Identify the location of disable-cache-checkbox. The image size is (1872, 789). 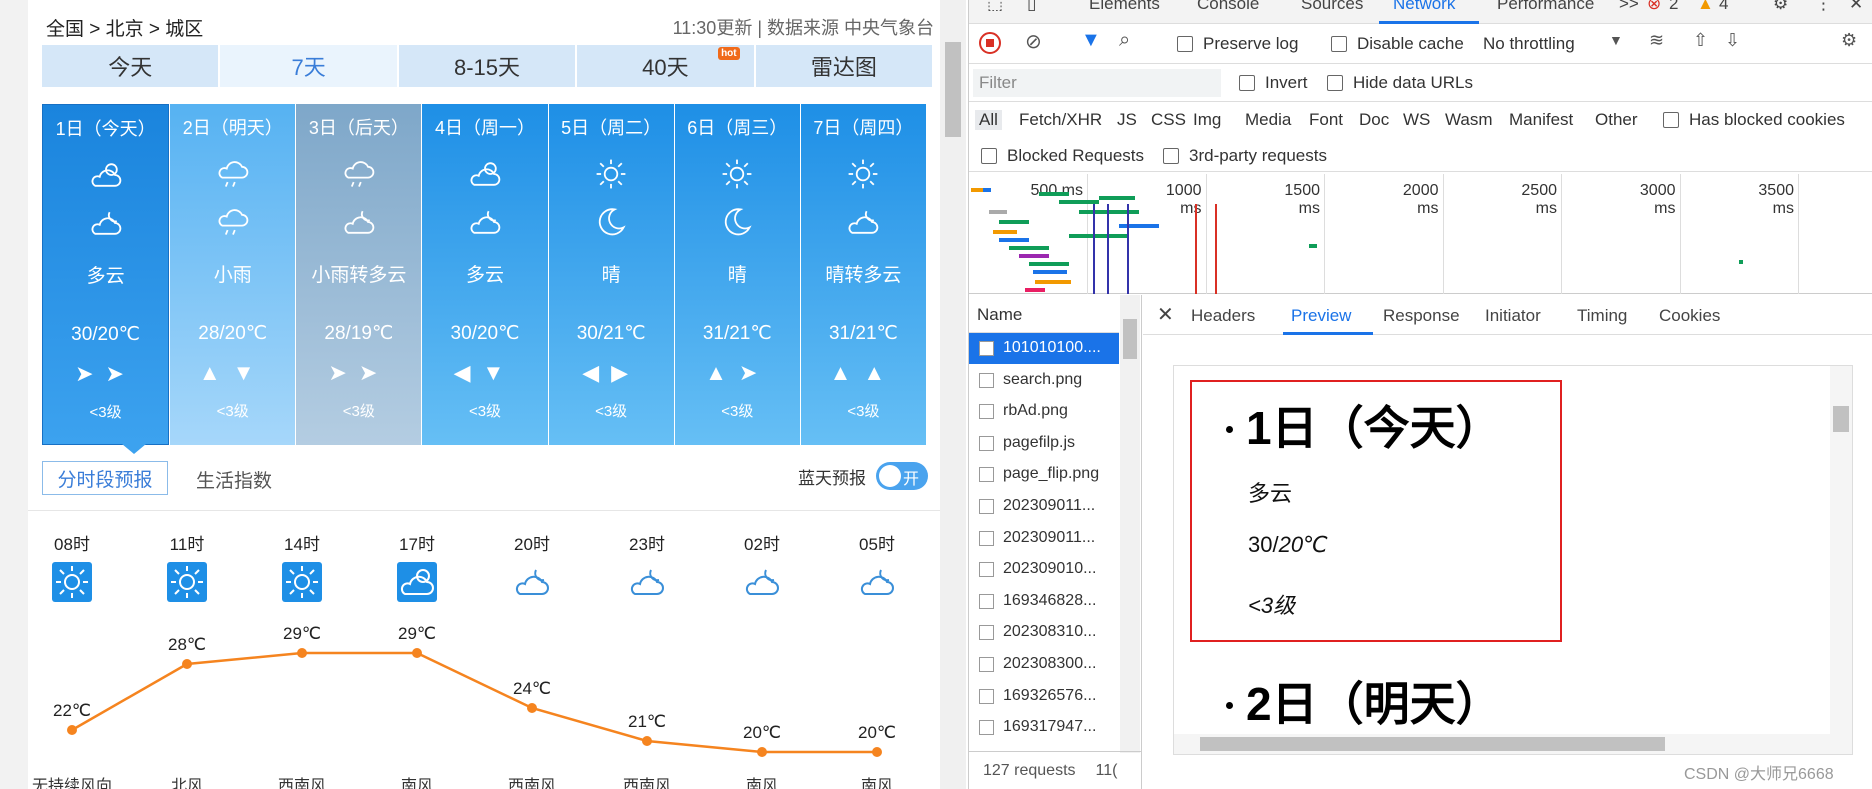
(1339, 44).